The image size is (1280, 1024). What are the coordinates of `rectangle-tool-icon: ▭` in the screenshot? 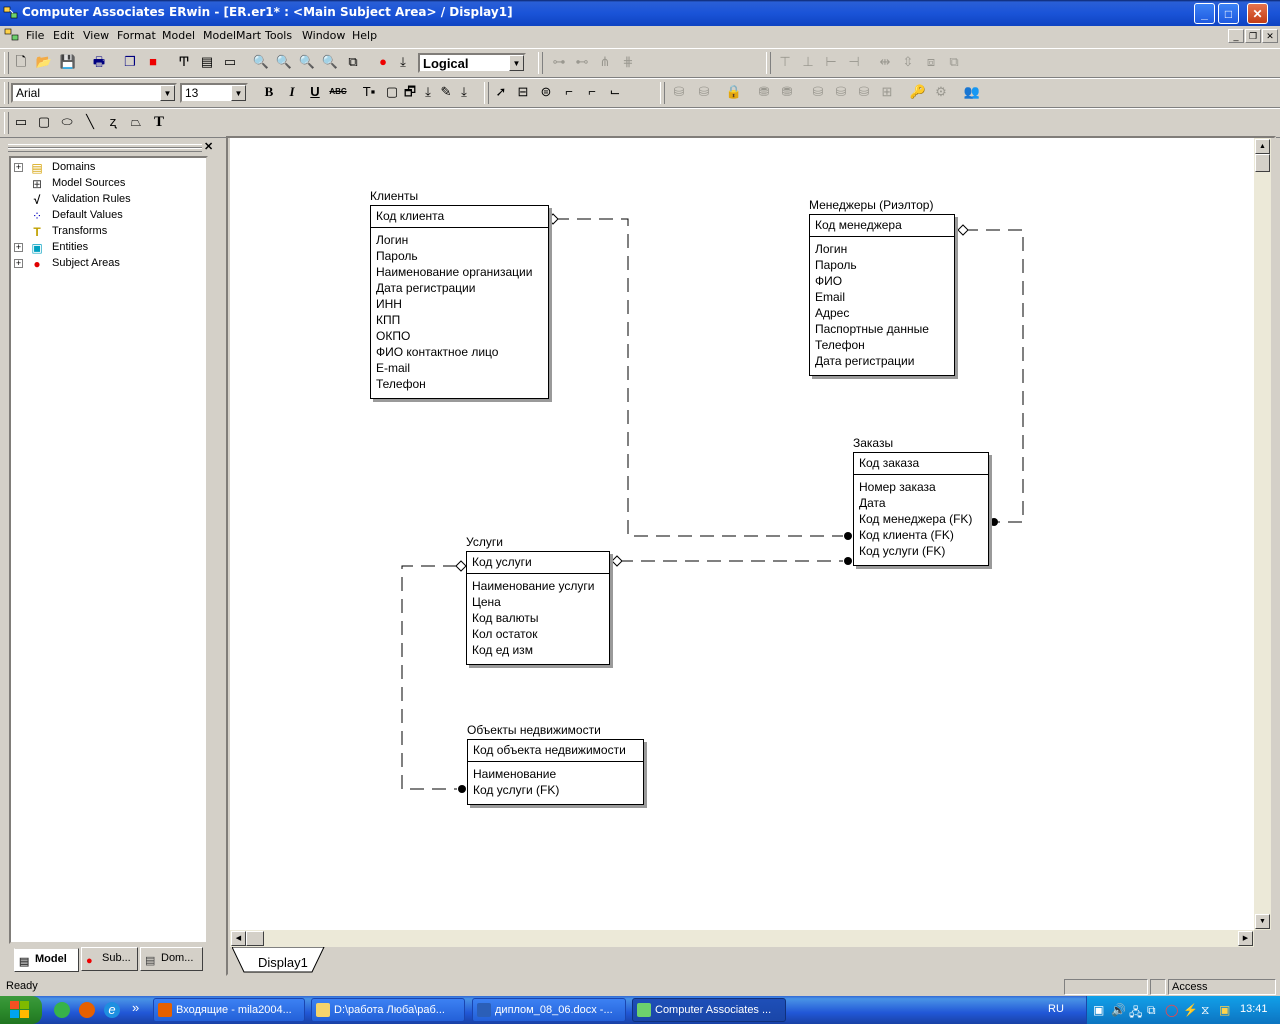 It's located at (21, 122).